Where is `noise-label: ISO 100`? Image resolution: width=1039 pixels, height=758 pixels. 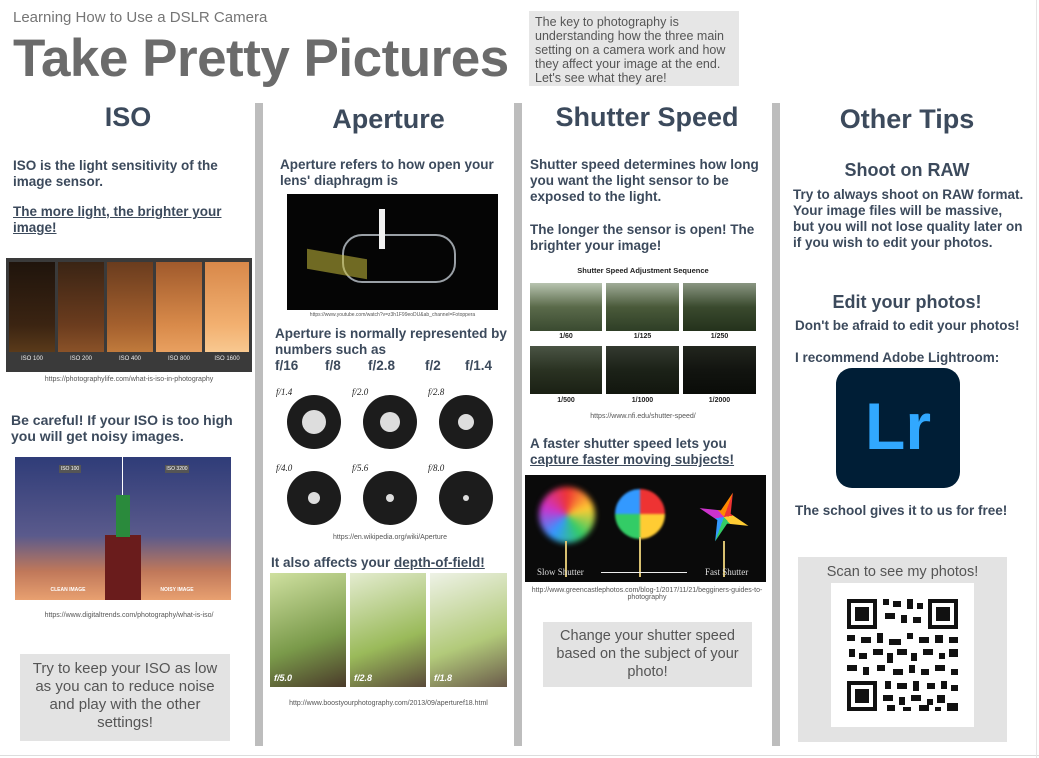
noise-label: ISO 100 is located at coordinates (70, 469).